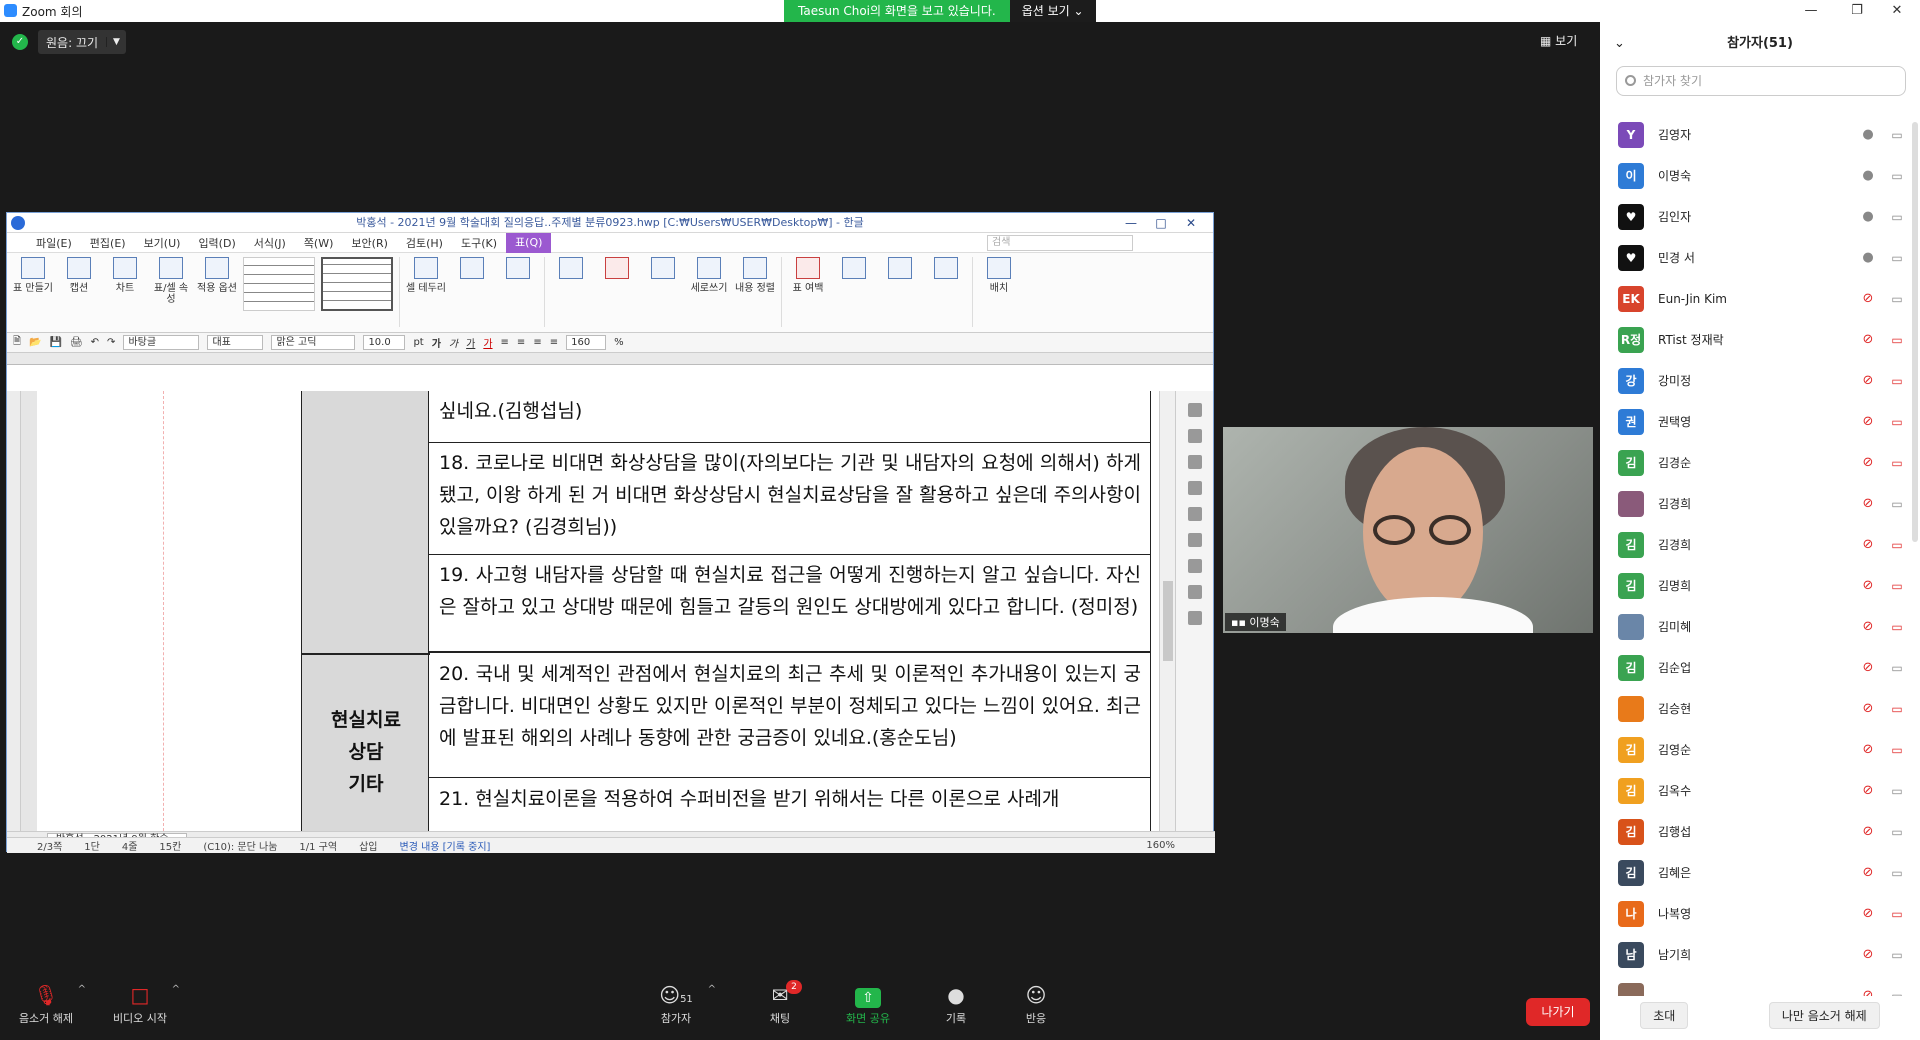 This screenshot has height=1040, width=1920. I want to click on audio-options-caret: ^, so click(82, 989).